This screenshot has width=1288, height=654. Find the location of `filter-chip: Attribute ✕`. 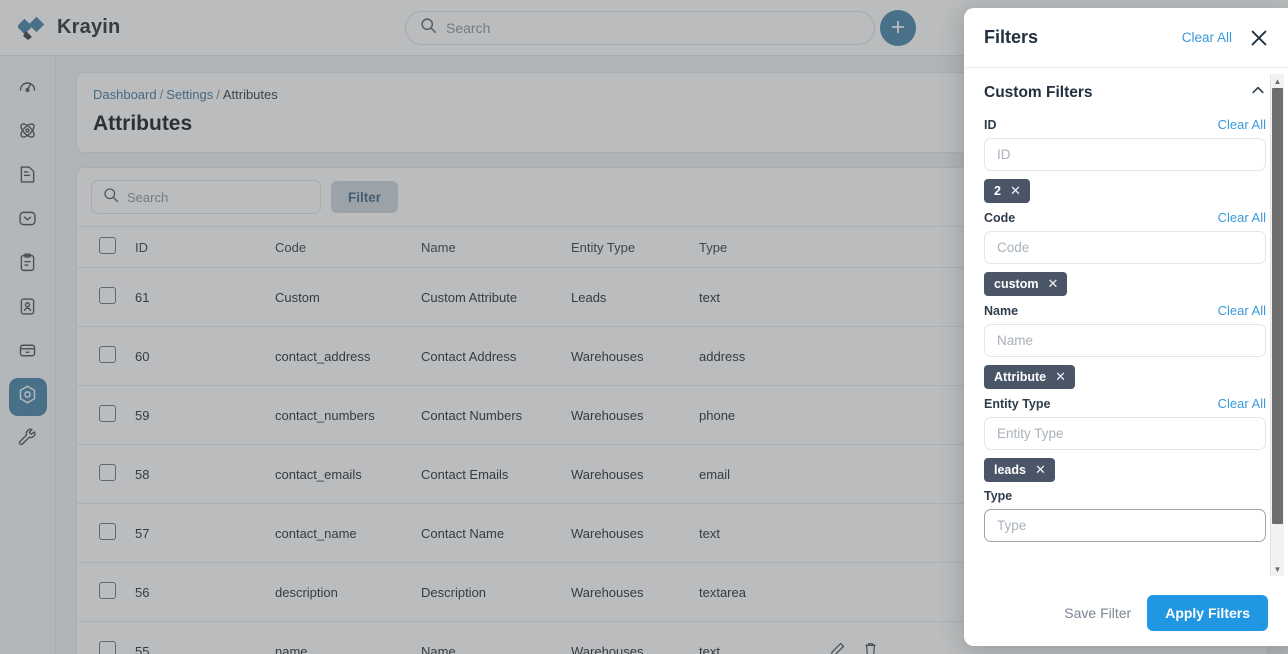

filter-chip: Attribute ✕ is located at coordinates (1029, 377).